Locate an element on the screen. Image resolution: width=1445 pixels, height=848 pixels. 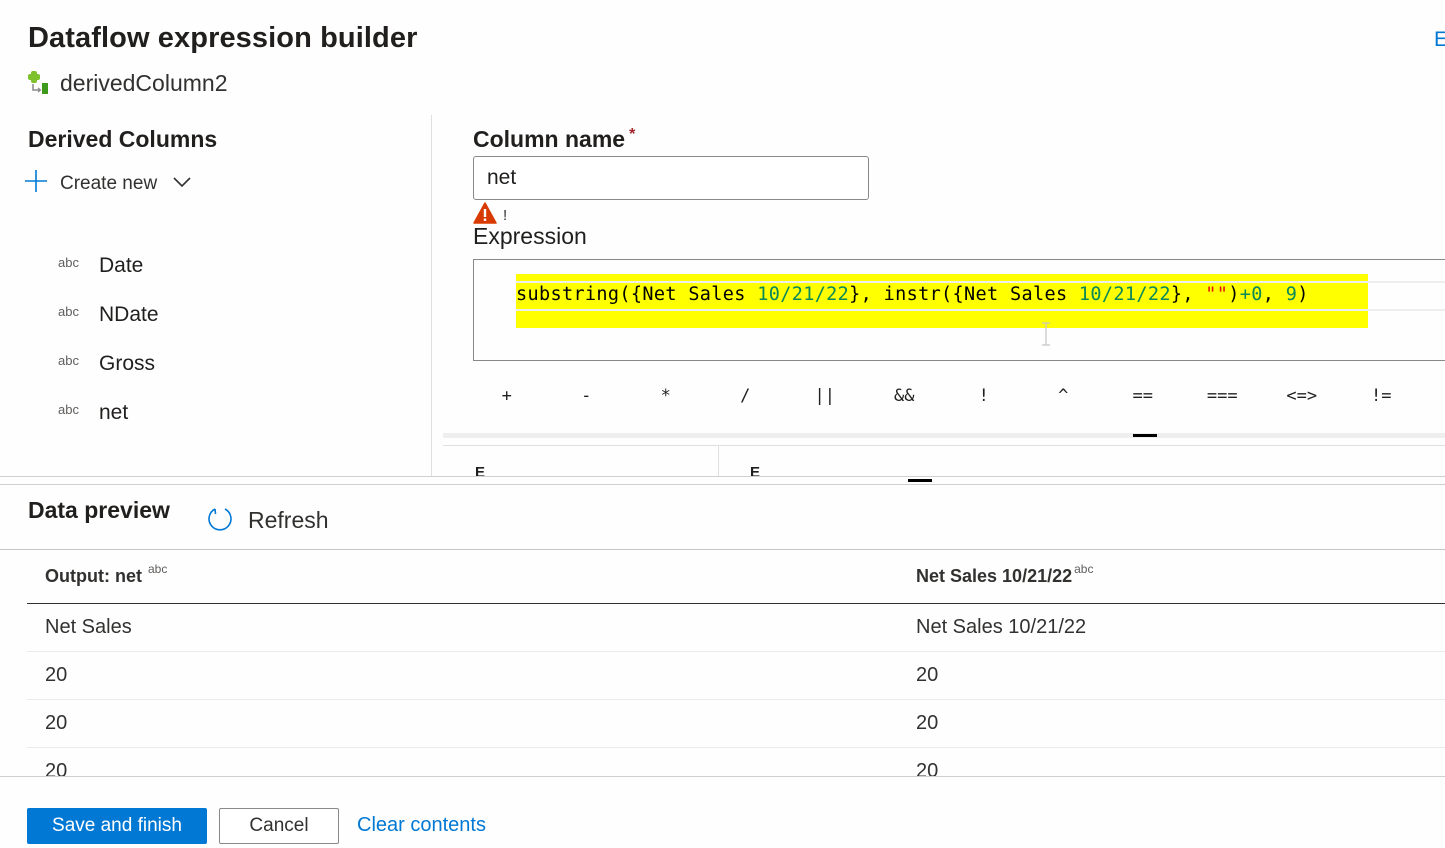
column-name-label-text: Column name is located at coordinates (549, 139).